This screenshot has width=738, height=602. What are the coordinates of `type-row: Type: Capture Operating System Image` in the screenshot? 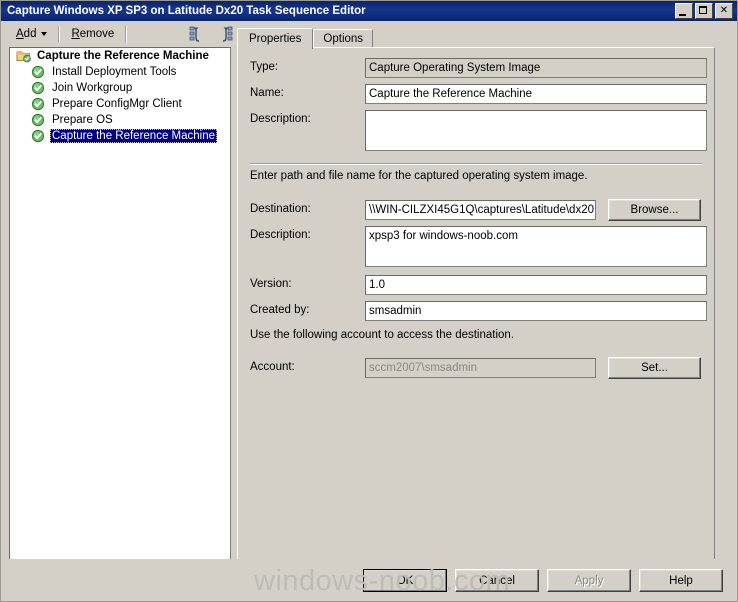 It's located at (478, 68).